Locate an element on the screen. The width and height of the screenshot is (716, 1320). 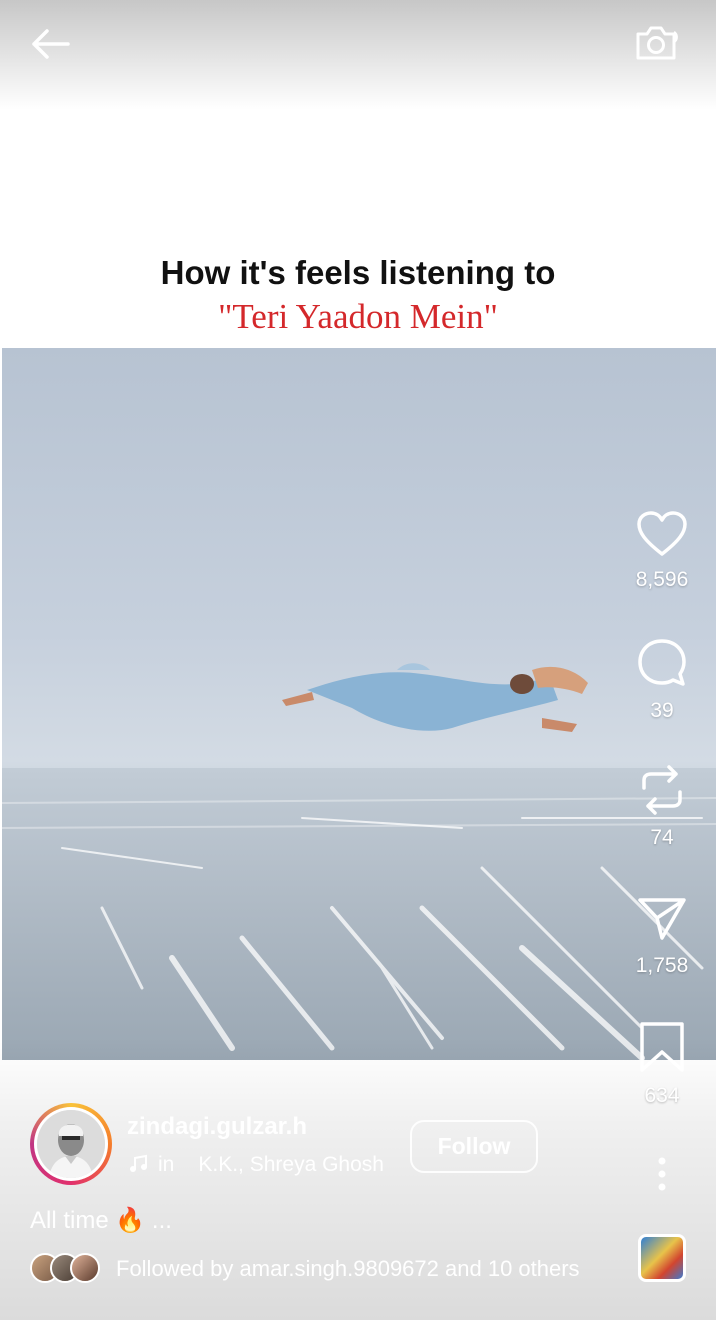
followed-by-user: amar.singh.9809672 is located at coordinates (339, 1268).